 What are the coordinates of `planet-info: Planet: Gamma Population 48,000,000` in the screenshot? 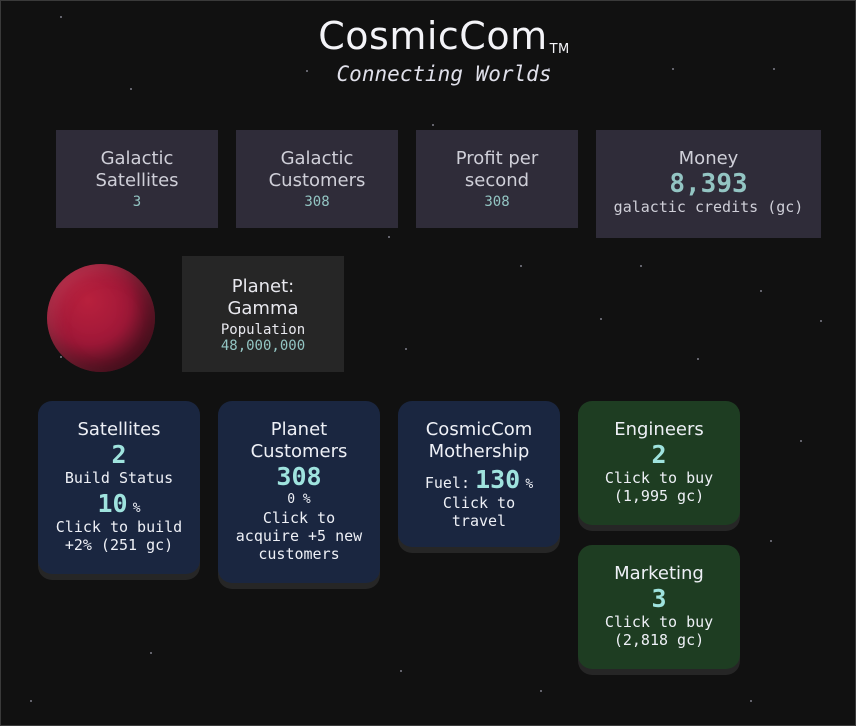 It's located at (263, 314).